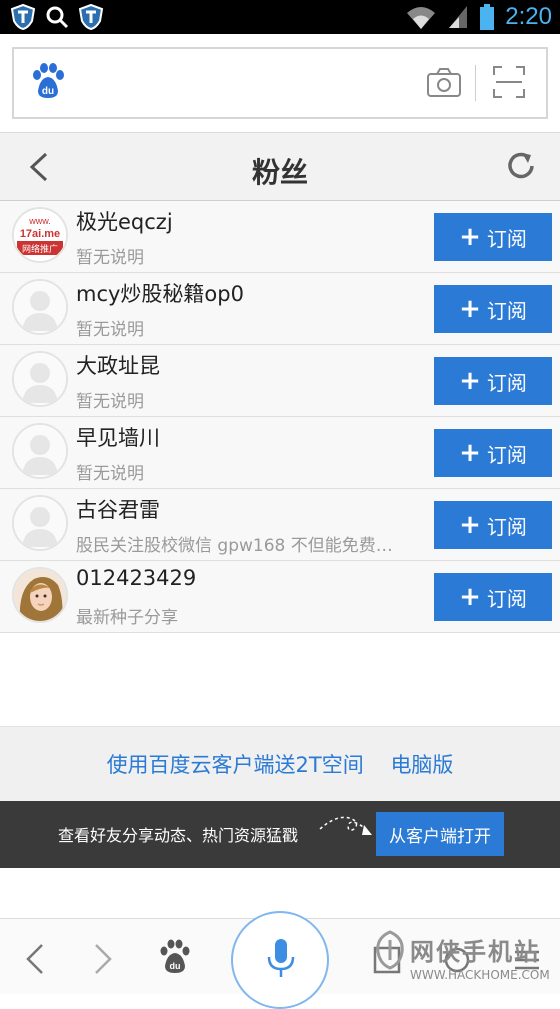 The width and height of the screenshot is (560, 1009). Describe the element at coordinates (34, 959) in the screenshot. I see `back-icon` at that location.